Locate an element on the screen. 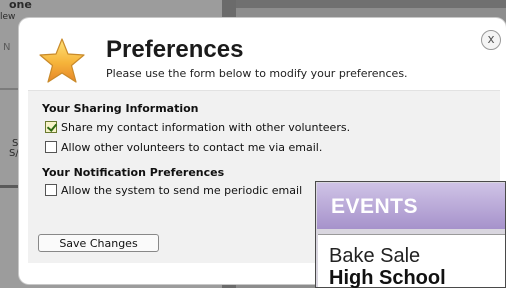 This screenshot has width=506, height=288. event-item: Bake Sale is located at coordinates (374, 256).